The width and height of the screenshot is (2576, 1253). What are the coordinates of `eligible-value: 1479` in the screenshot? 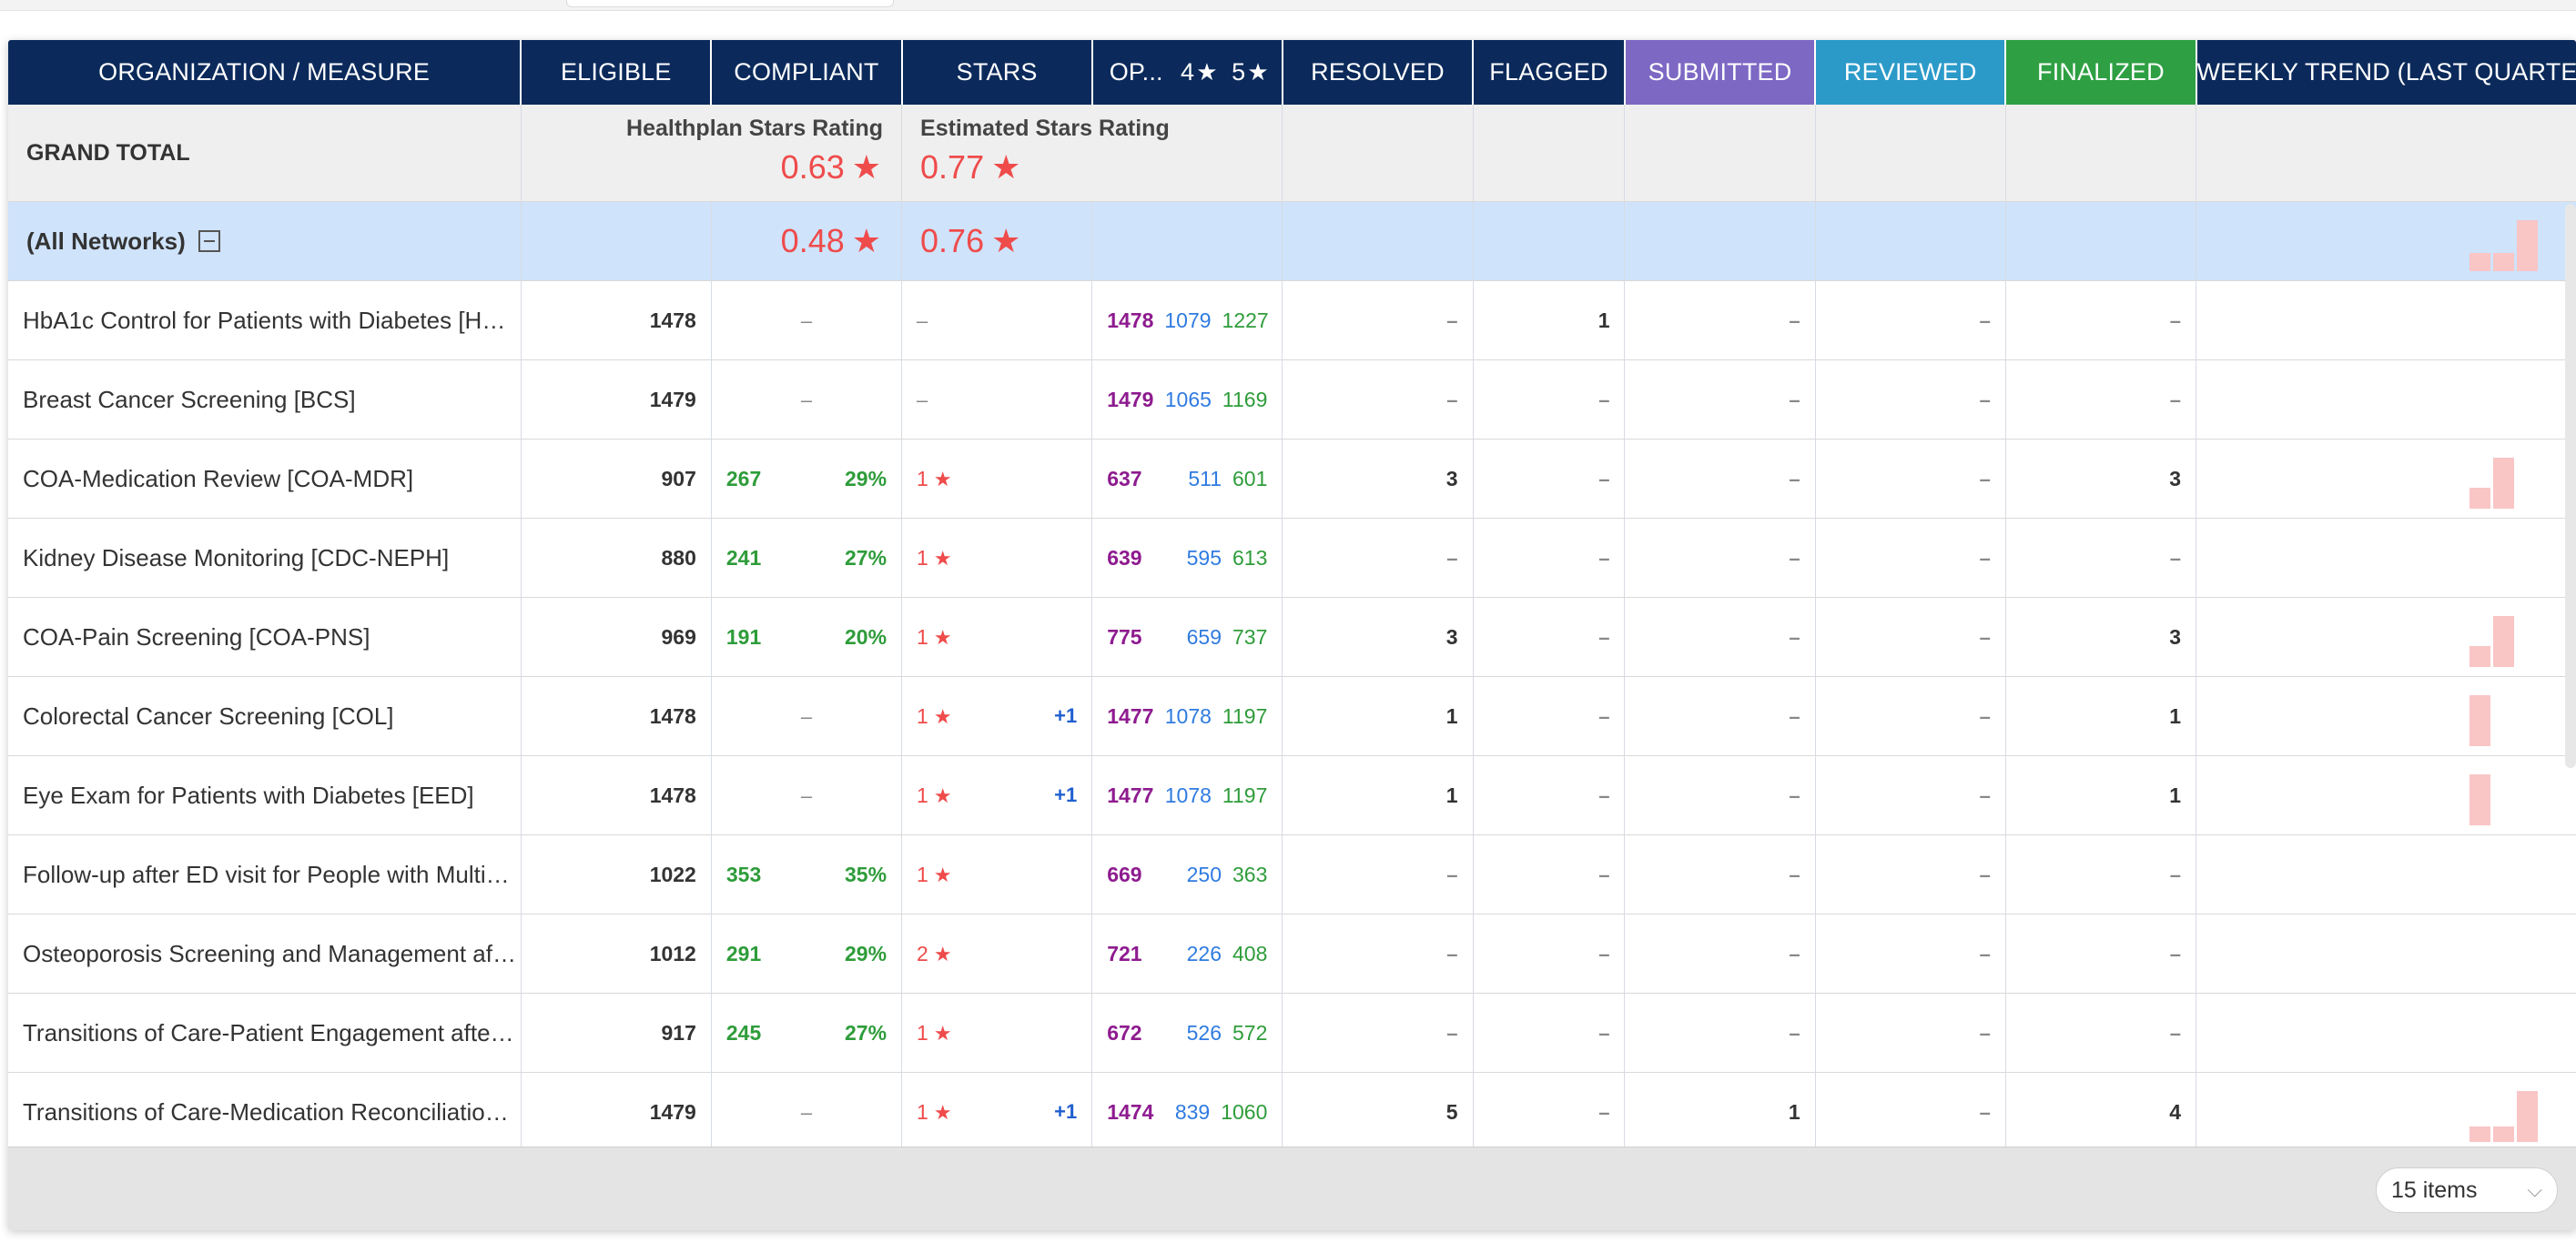 It's located at (672, 1111).